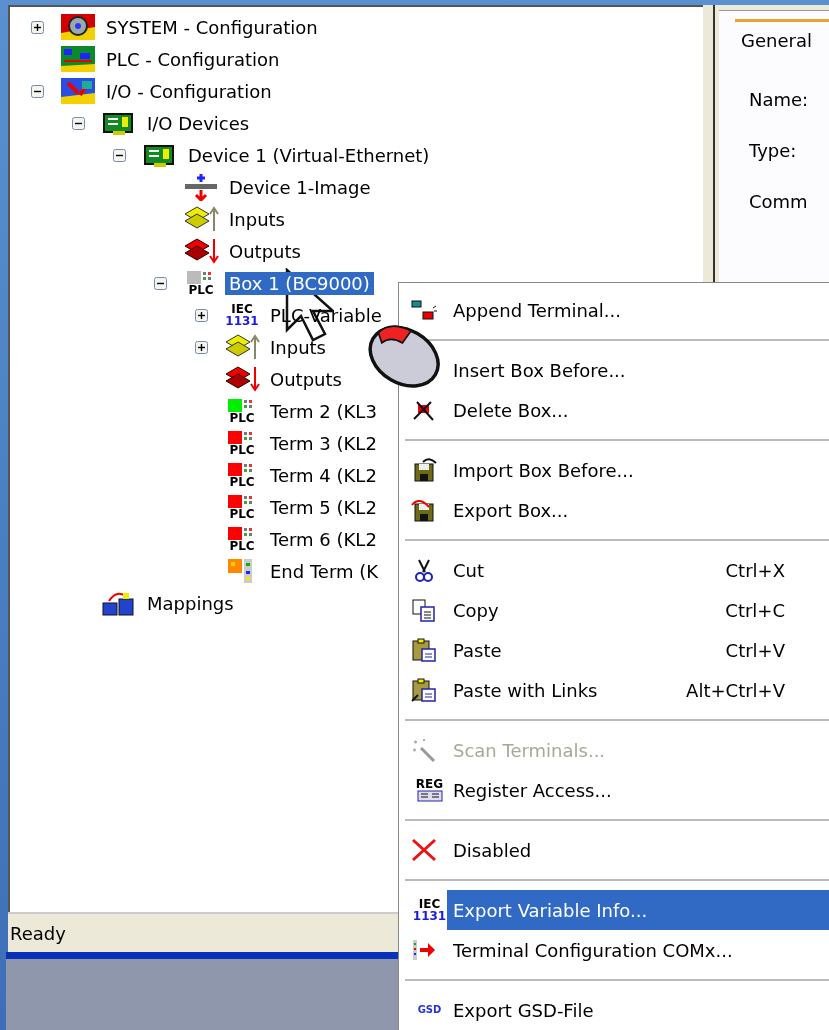 This screenshot has height=1030, width=829. Describe the element at coordinates (638, 690) in the screenshot. I see `menu-item: Paste with Links Alt+Ctrl+V` at that location.